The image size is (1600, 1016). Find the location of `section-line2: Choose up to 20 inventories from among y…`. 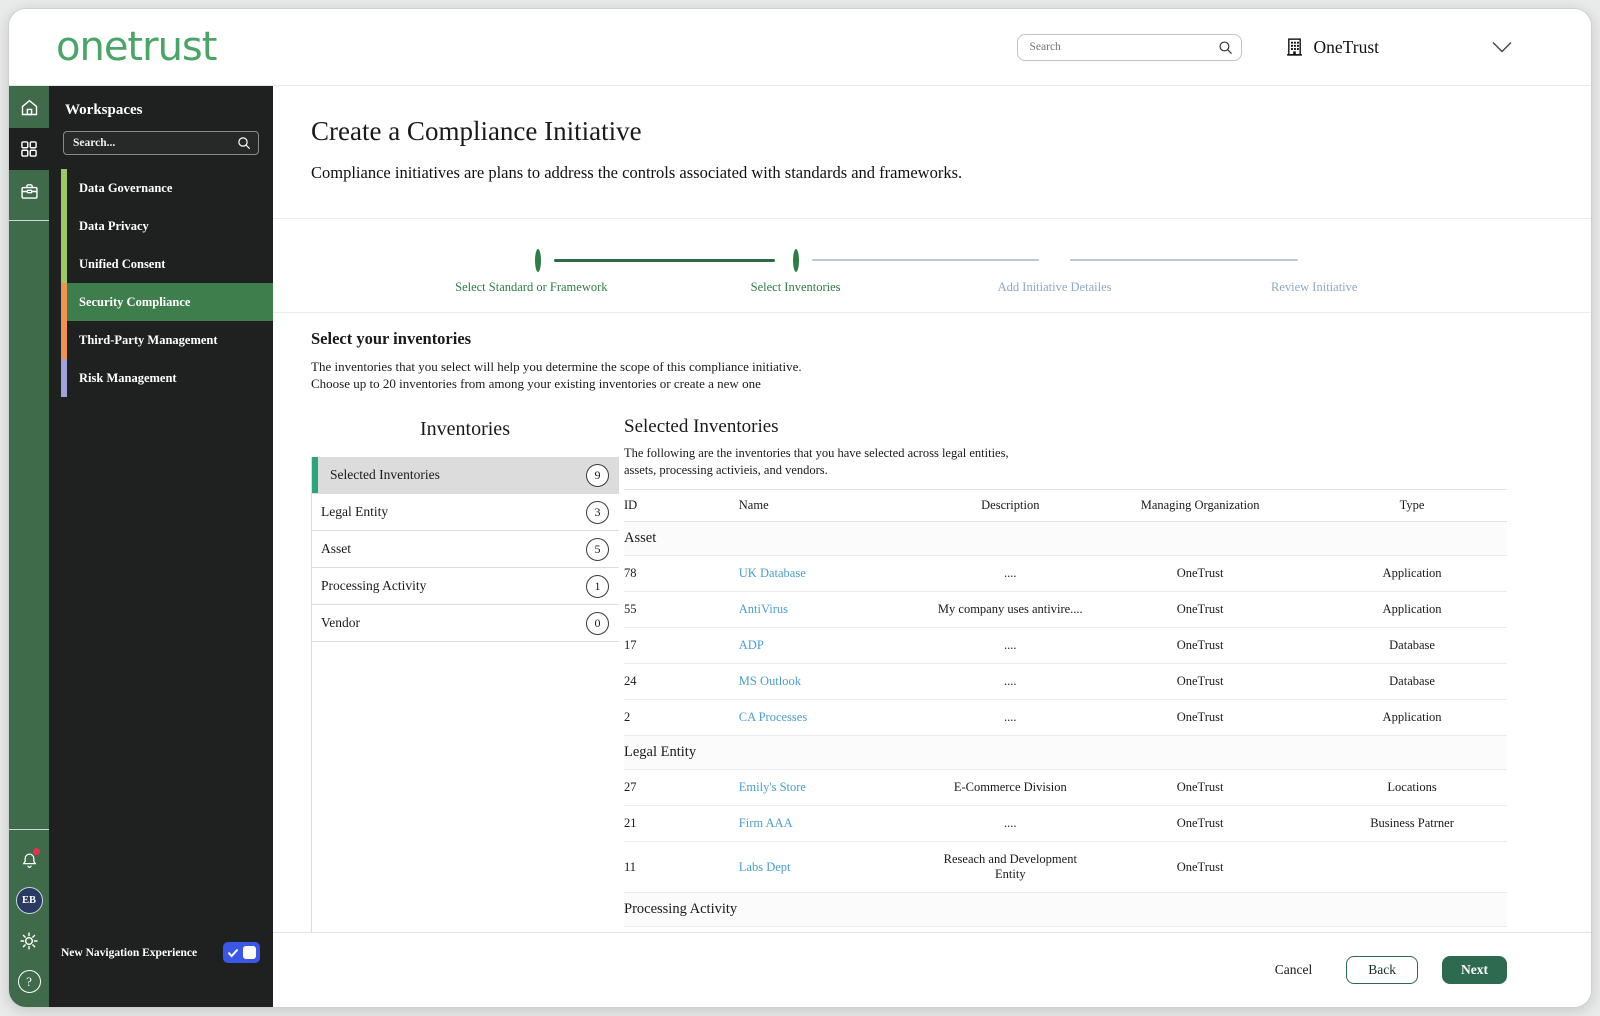

section-line2: Choose up to 20 inventories from among y… is located at coordinates (536, 384).